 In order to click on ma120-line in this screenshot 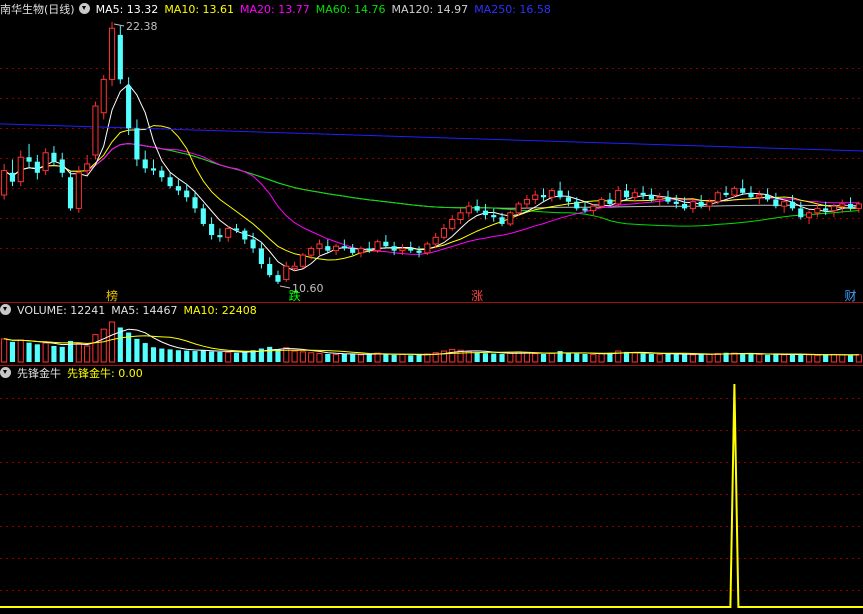, I will do `click(431, 176)`.